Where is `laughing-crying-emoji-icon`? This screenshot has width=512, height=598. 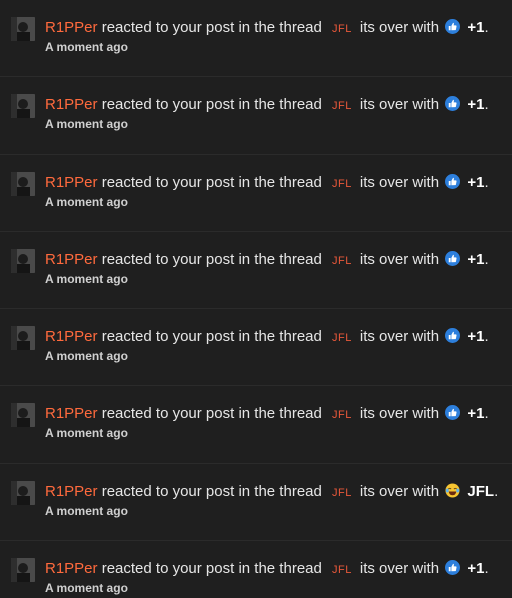
laughing-crying-emoji-icon is located at coordinates (452, 490).